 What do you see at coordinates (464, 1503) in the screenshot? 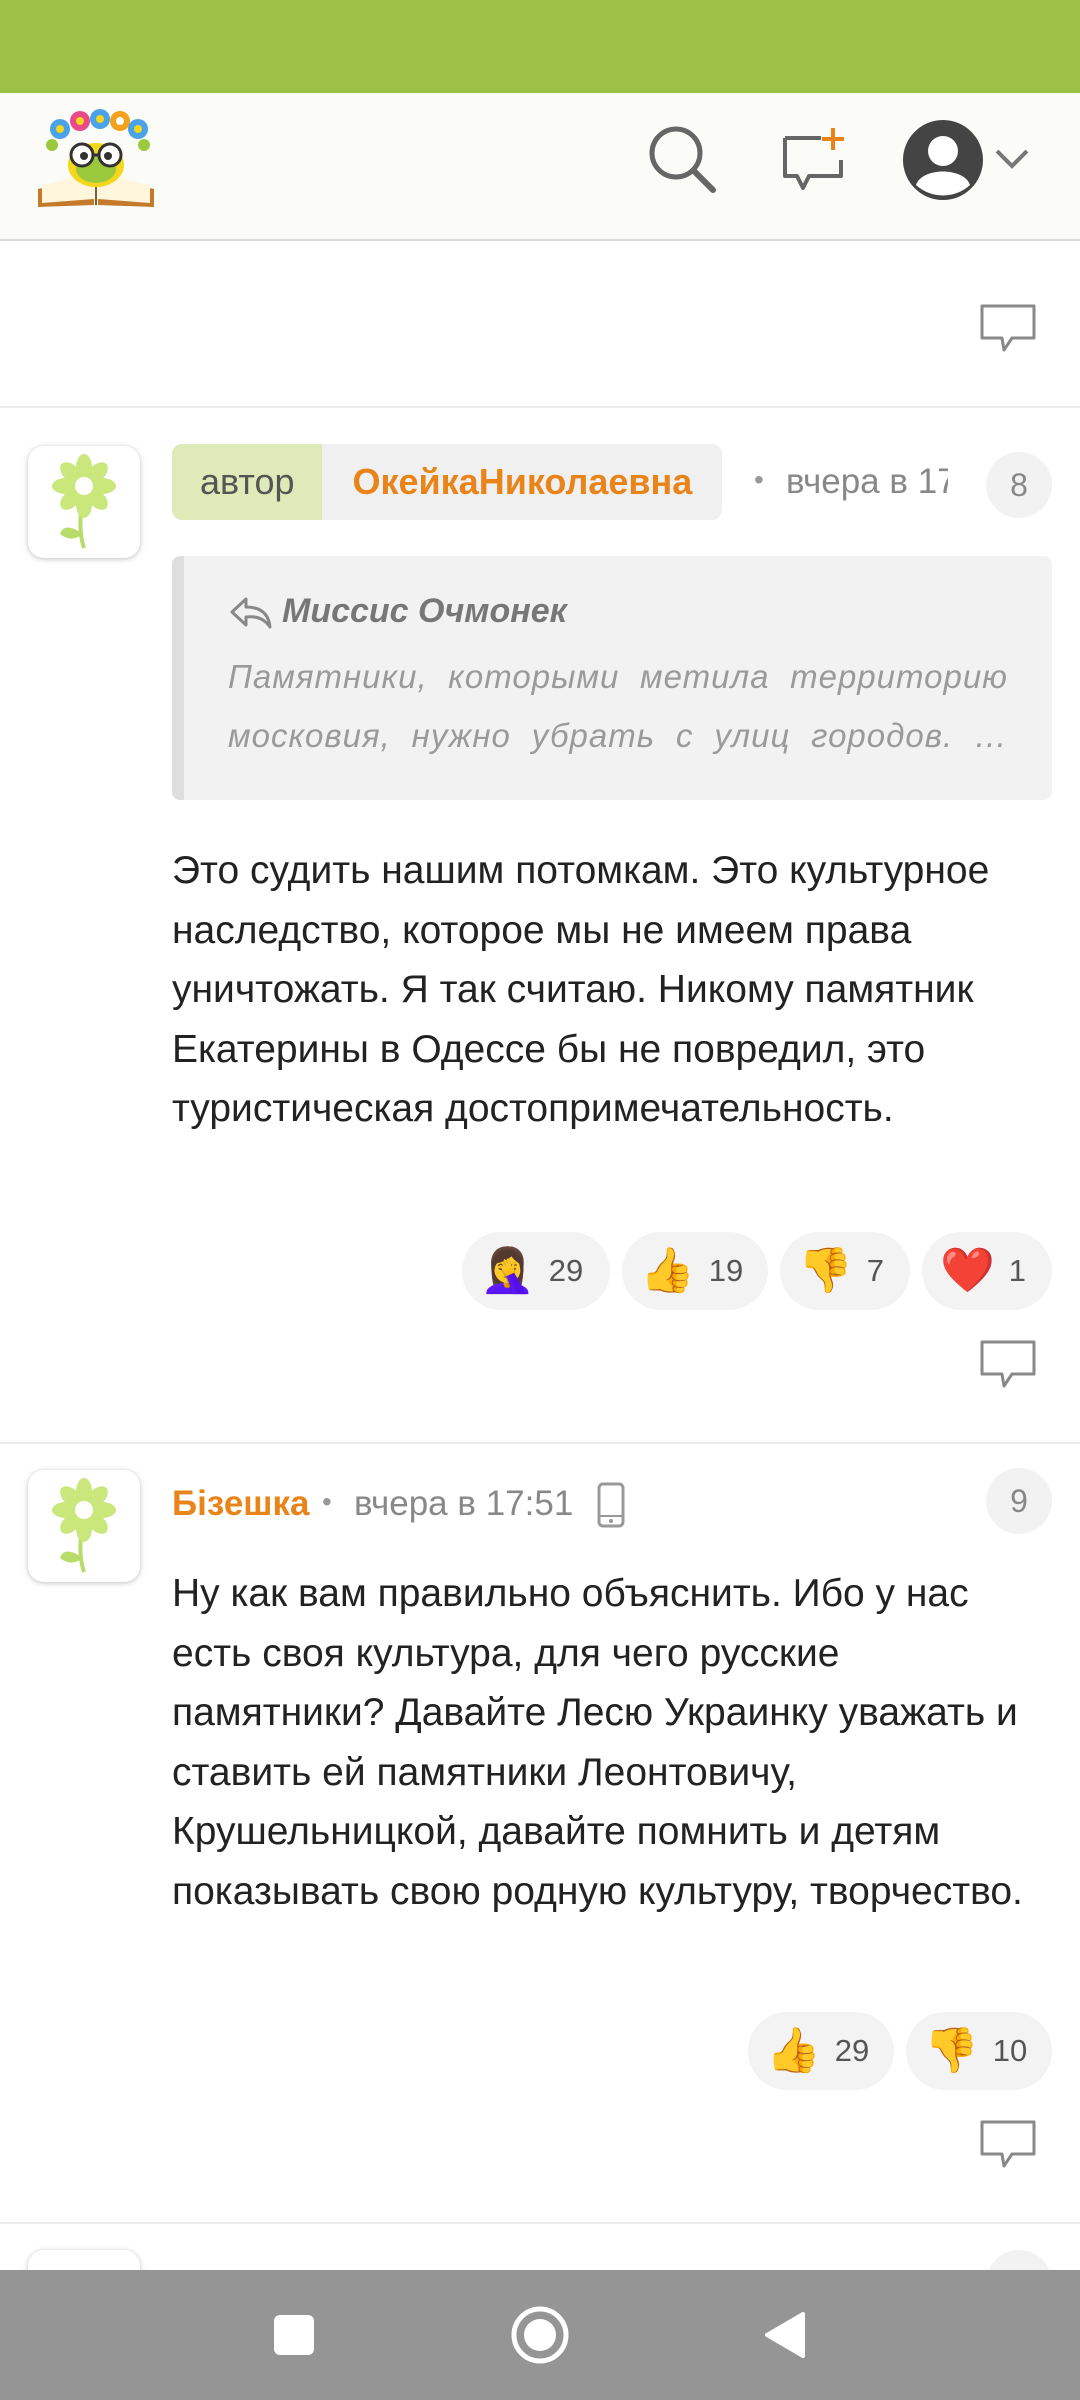
I see `comment-time: вчера в 17:51` at bounding box center [464, 1503].